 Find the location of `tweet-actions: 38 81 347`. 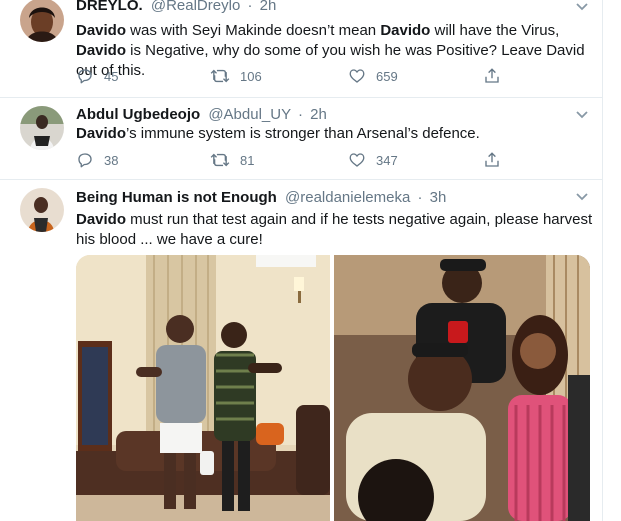

tweet-actions: 38 81 347 is located at coordinates (291, 160).